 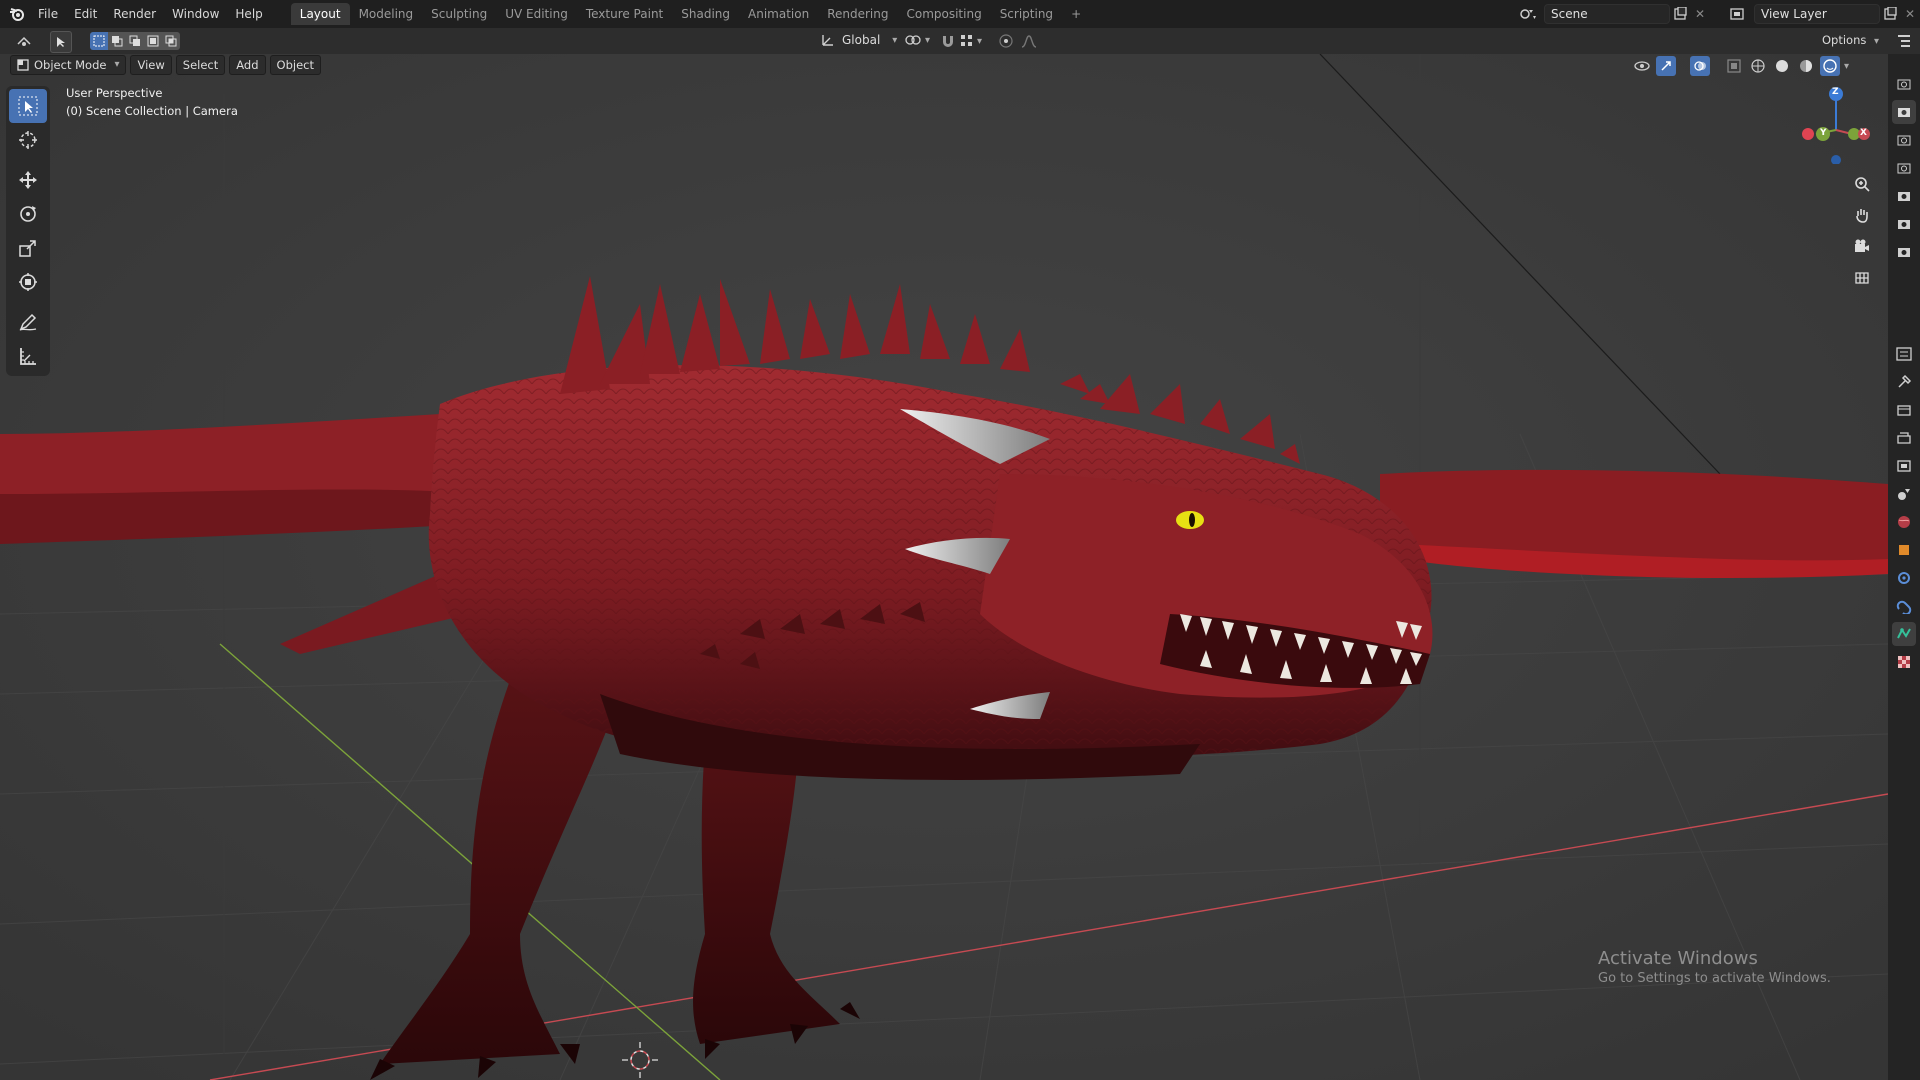 What do you see at coordinates (28, 322) in the screenshot?
I see `annotate-tool` at bounding box center [28, 322].